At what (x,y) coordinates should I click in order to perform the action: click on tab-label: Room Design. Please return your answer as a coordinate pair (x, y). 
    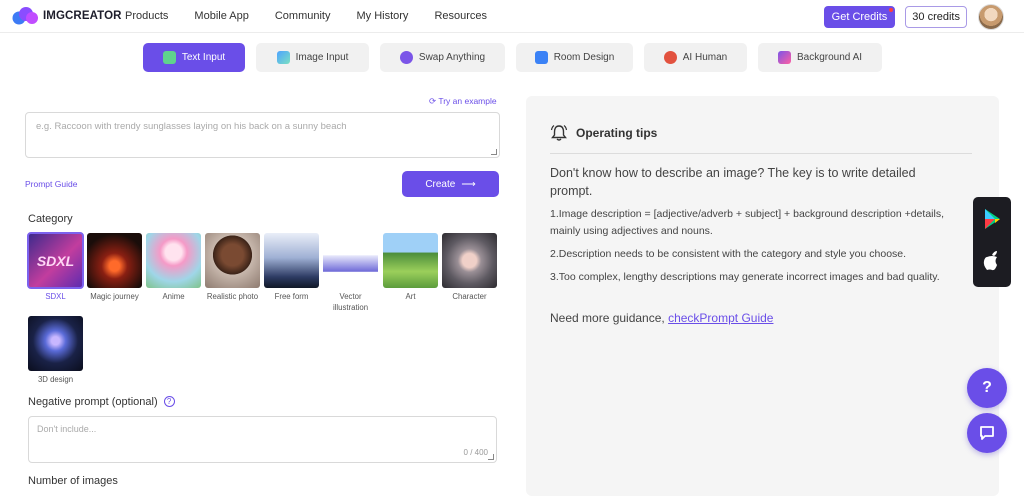
    Looking at the image, I should click on (584, 57).